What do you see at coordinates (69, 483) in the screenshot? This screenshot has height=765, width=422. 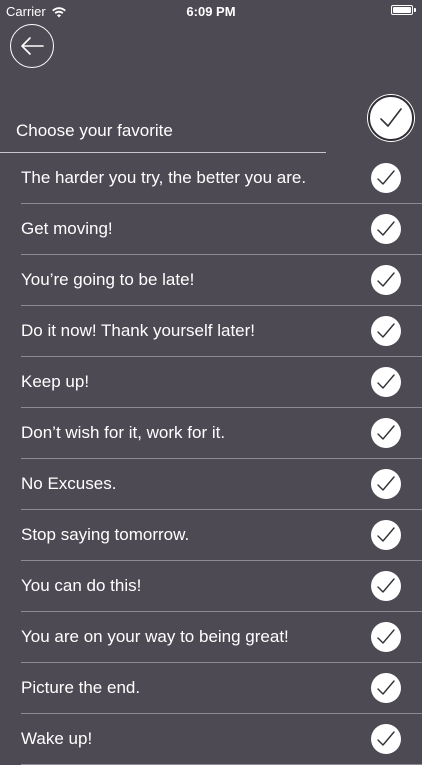 I see `list-item-label: No Excuses.` at bounding box center [69, 483].